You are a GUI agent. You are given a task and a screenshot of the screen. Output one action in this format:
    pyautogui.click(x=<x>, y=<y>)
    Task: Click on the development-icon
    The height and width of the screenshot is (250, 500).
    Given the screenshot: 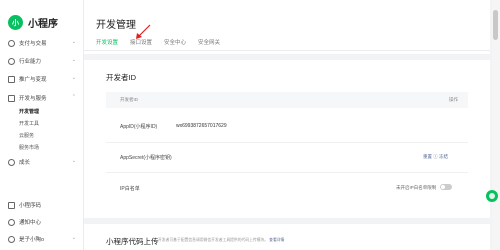 What is the action you would take?
    pyautogui.click(x=11, y=98)
    